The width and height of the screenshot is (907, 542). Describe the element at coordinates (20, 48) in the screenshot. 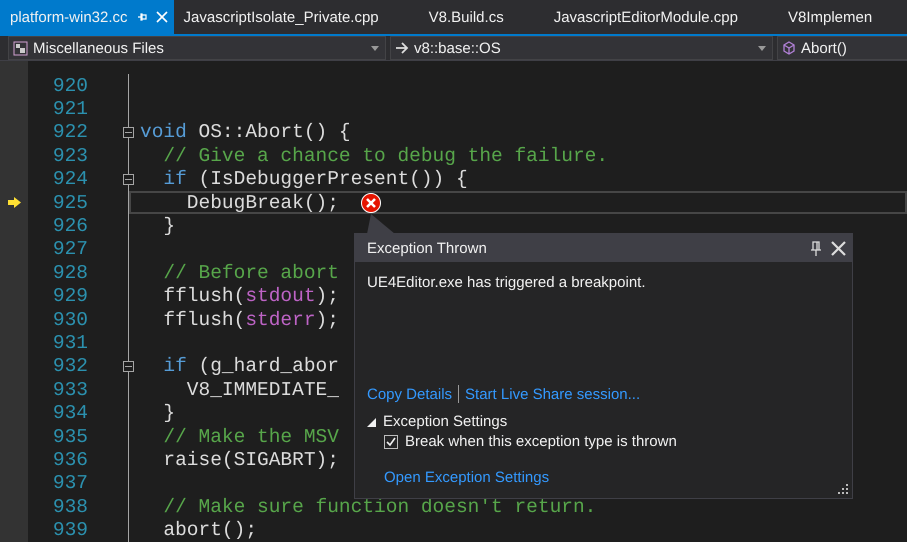

I see `file-icon` at that location.